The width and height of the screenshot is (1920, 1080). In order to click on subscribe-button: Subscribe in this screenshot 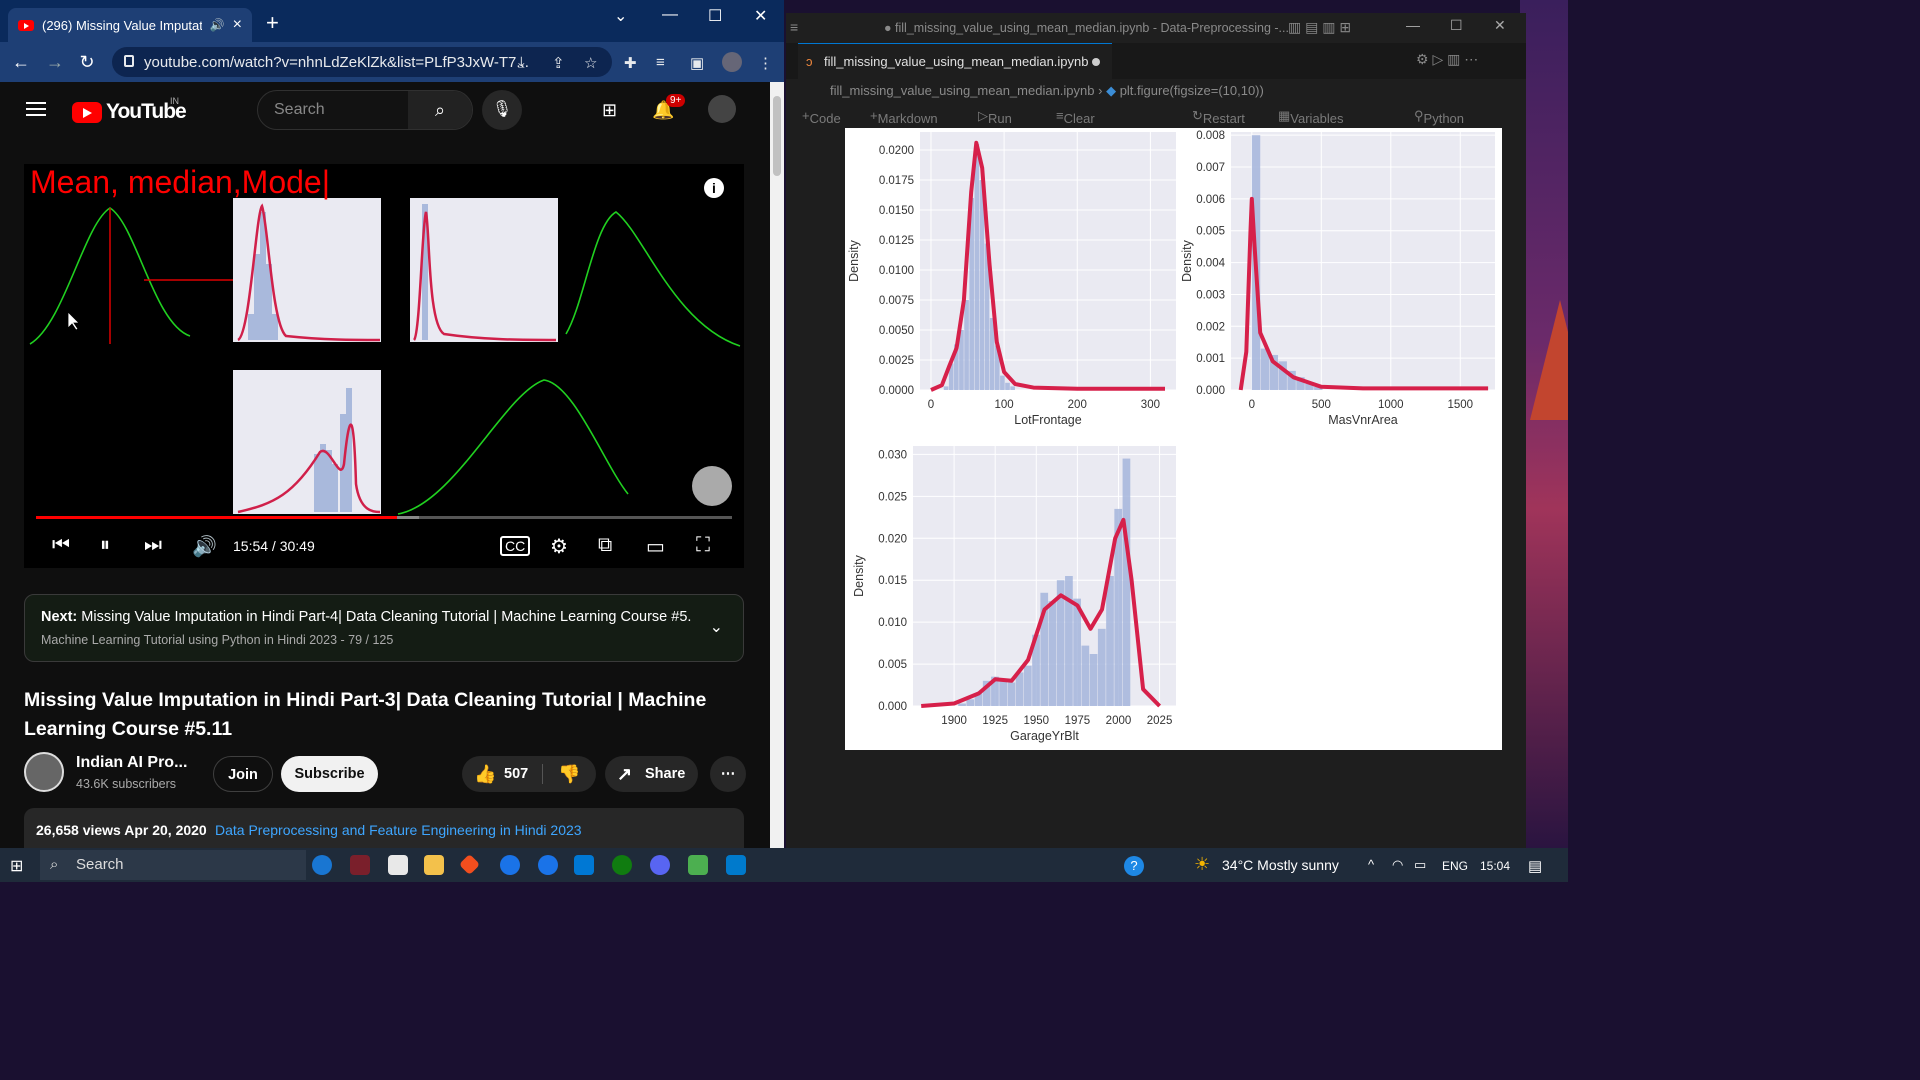, I will do `click(329, 774)`.